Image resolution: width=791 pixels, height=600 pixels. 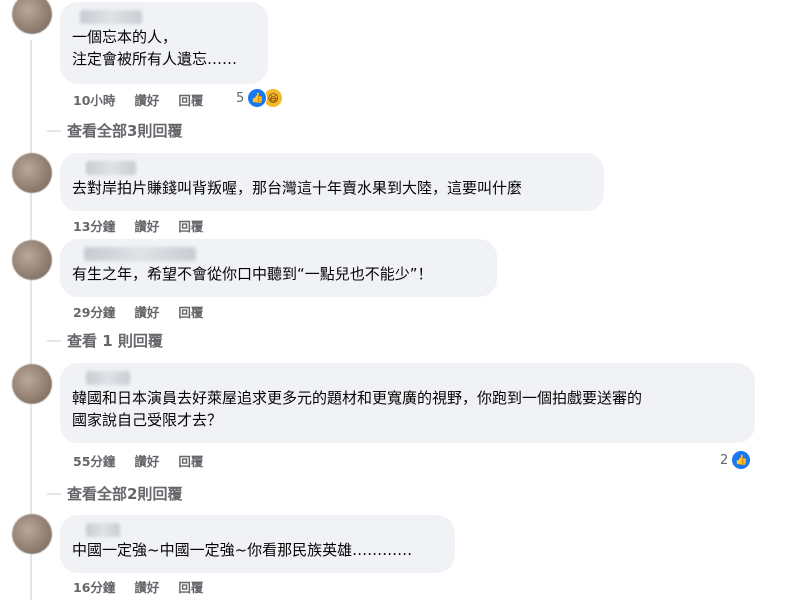 I want to click on reaction-summary: 5 👍 😆, so click(x=260, y=98).